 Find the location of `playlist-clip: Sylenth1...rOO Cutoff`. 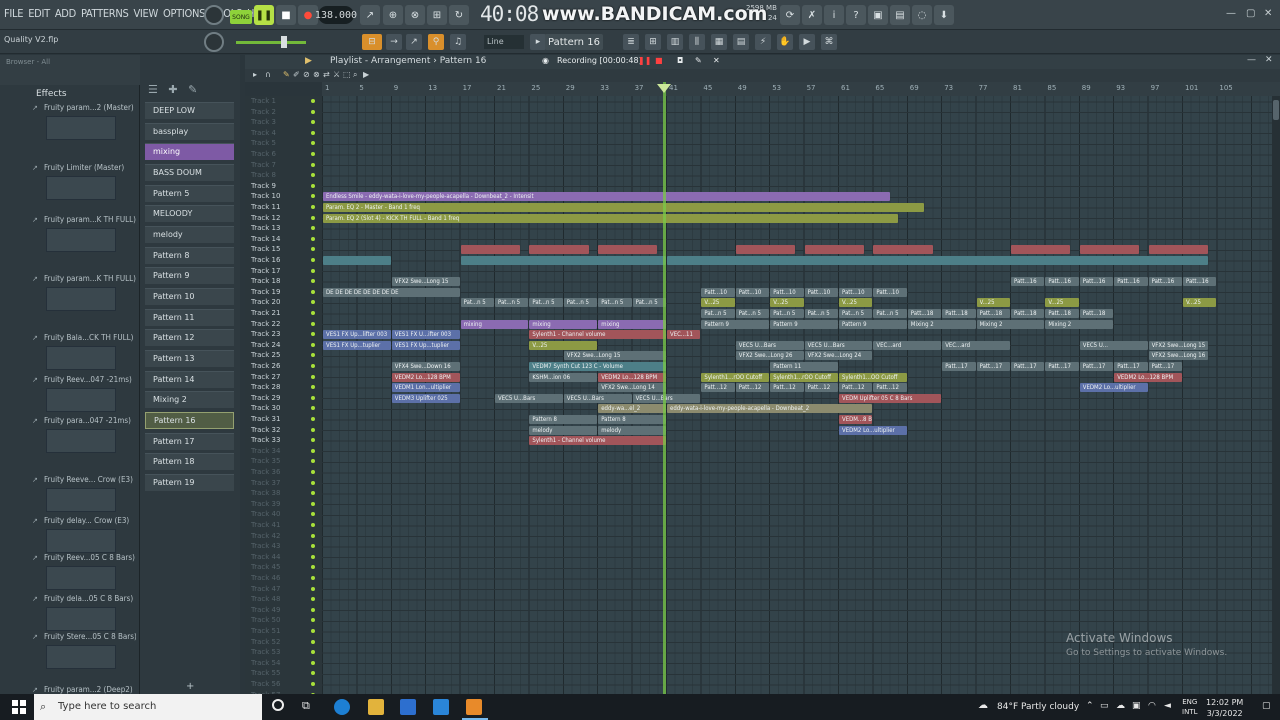

playlist-clip: Sylenth1...rOO Cutoff is located at coordinates (735, 377).